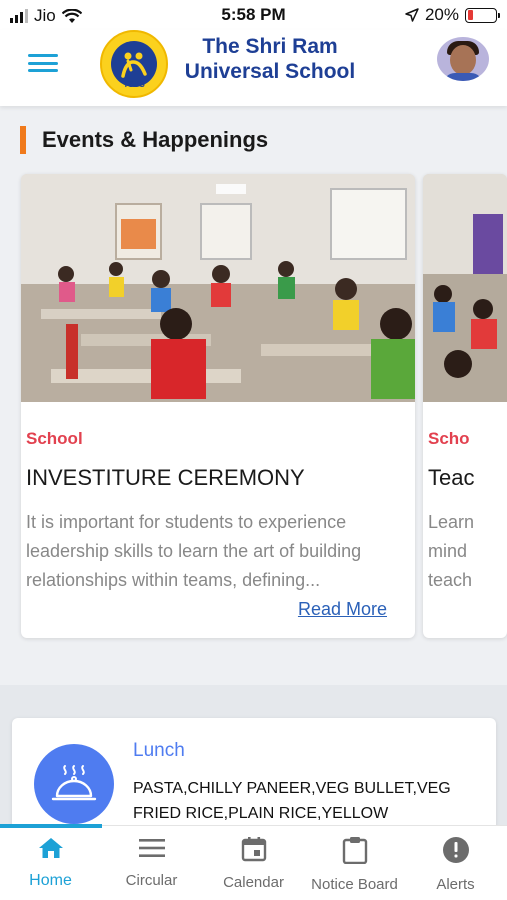 Image resolution: width=507 pixels, height=900 pixels. I want to click on nav-label-notice-board: Notice Board, so click(354, 884).